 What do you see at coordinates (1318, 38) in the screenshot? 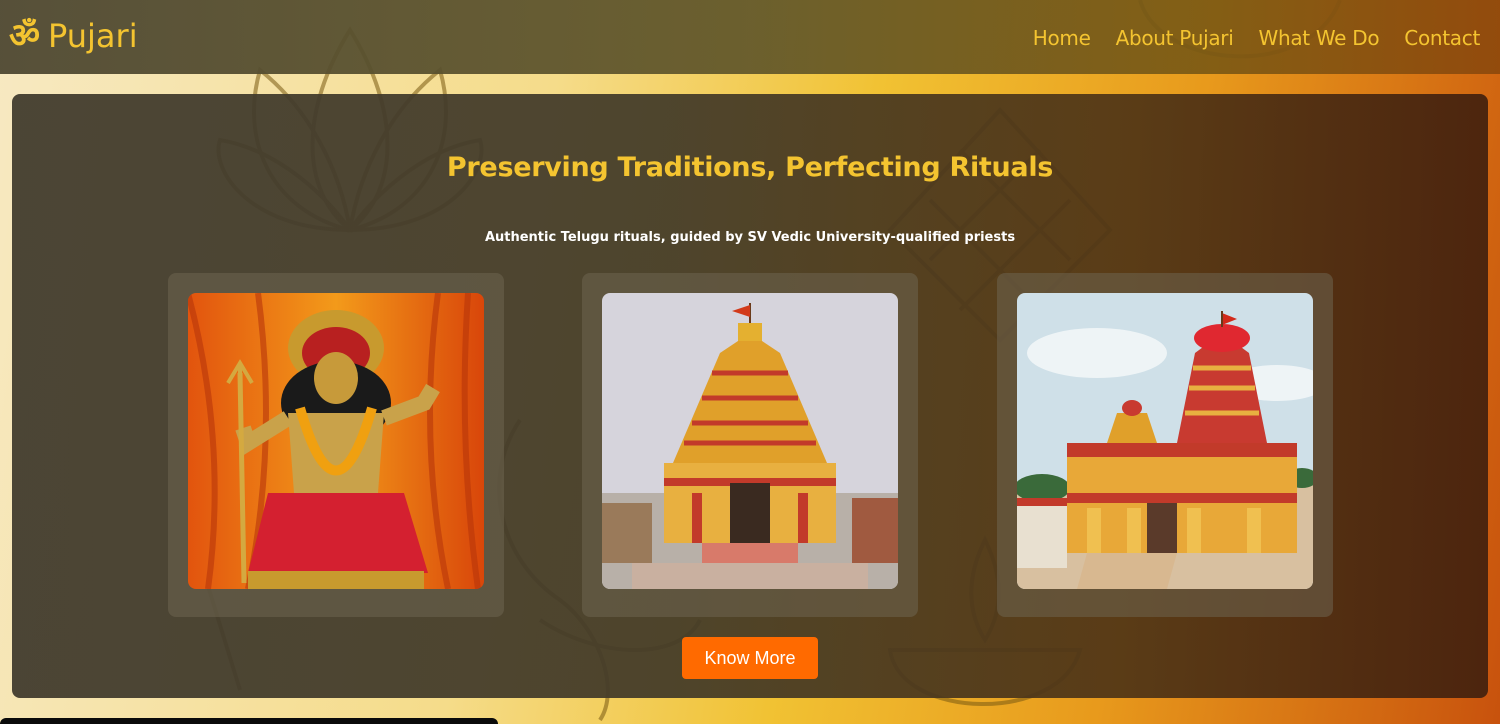
I see `nav-what-we-do: What We Do` at bounding box center [1318, 38].